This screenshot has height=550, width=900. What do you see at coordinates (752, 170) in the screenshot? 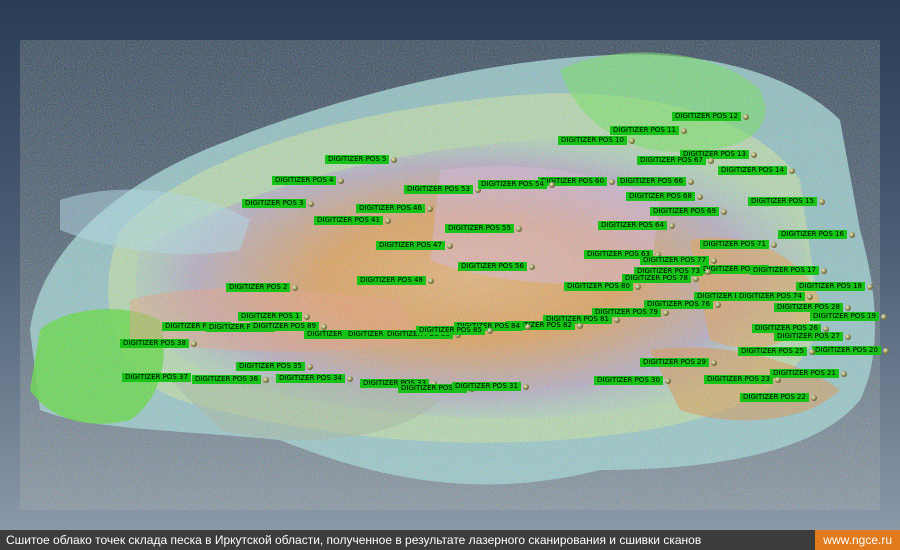
I see `scan-position-label: DIGITIZER POS 14` at bounding box center [752, 170].